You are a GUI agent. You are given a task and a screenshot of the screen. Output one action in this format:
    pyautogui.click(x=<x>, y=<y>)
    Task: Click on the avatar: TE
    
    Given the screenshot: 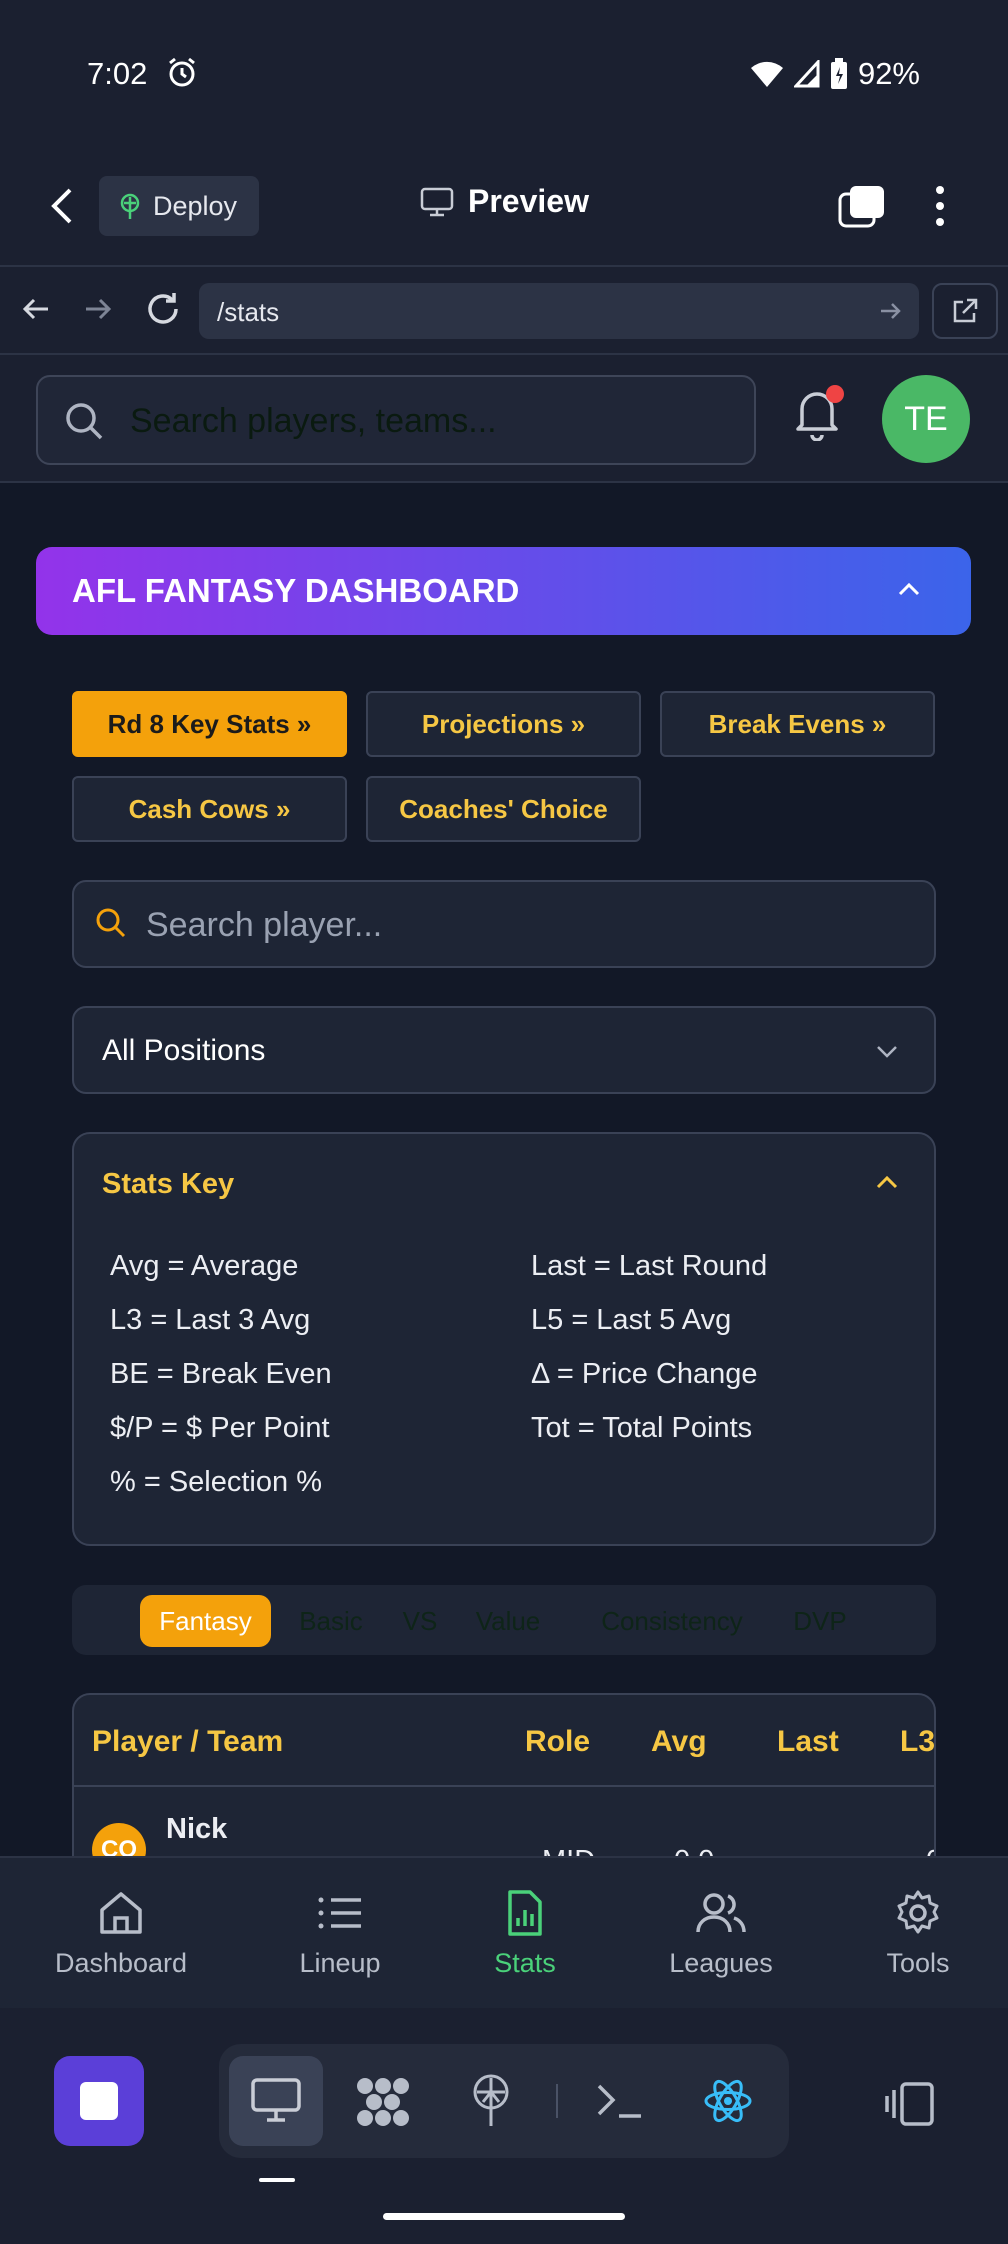 What is the action you would take?
    pyautogui.click(x=926, y=419)
    